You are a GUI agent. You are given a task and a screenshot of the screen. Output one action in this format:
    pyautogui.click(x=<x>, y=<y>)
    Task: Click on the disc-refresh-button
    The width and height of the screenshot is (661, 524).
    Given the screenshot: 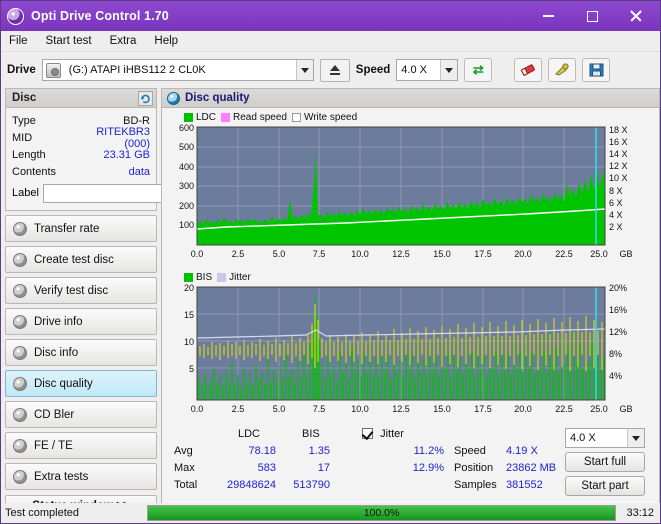 What is the action you would take?
    pyautogui.click(x=145, y=98)
    